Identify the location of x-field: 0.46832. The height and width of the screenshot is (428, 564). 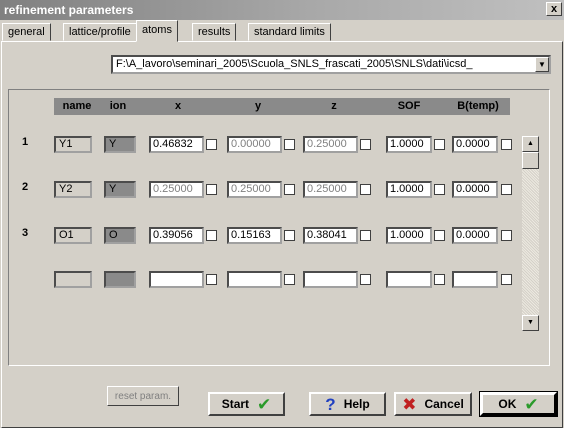
(176, 144).